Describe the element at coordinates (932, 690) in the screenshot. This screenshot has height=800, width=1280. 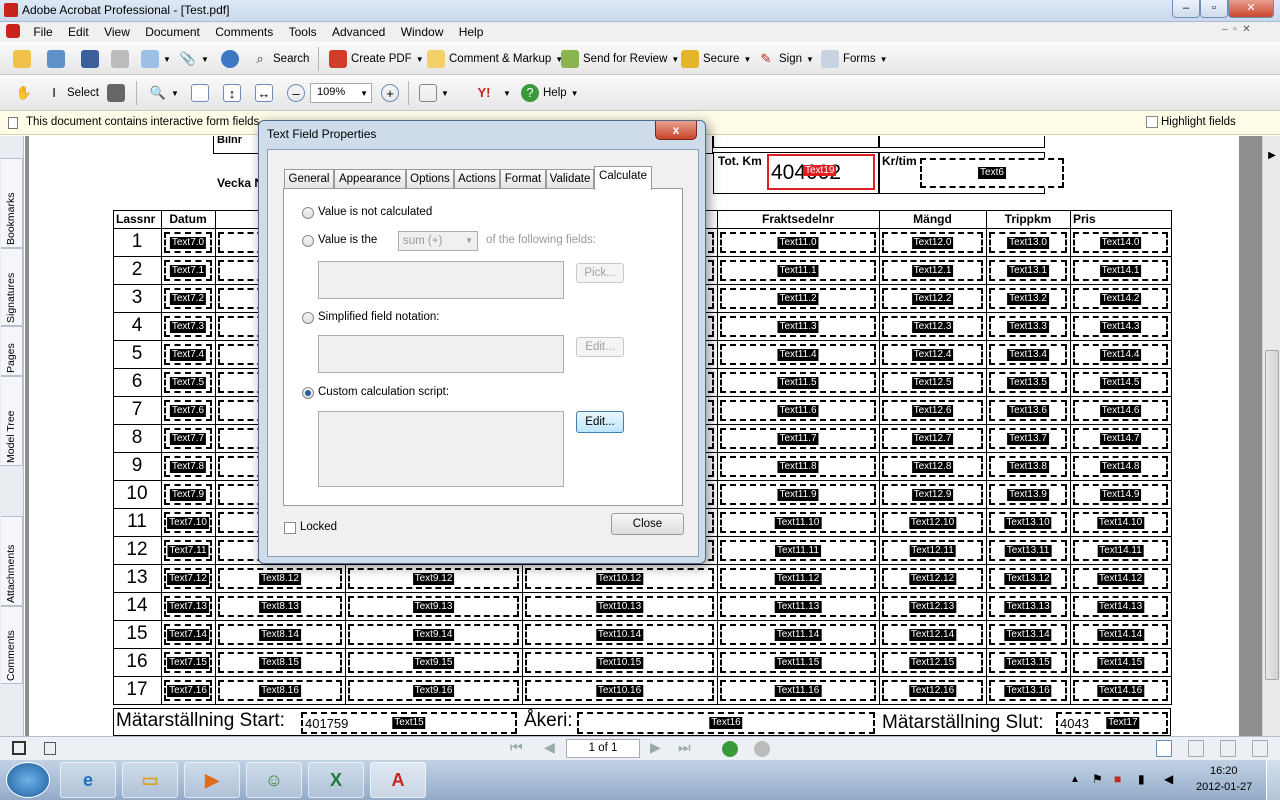
I see `form-field: Text12.16` at that location.